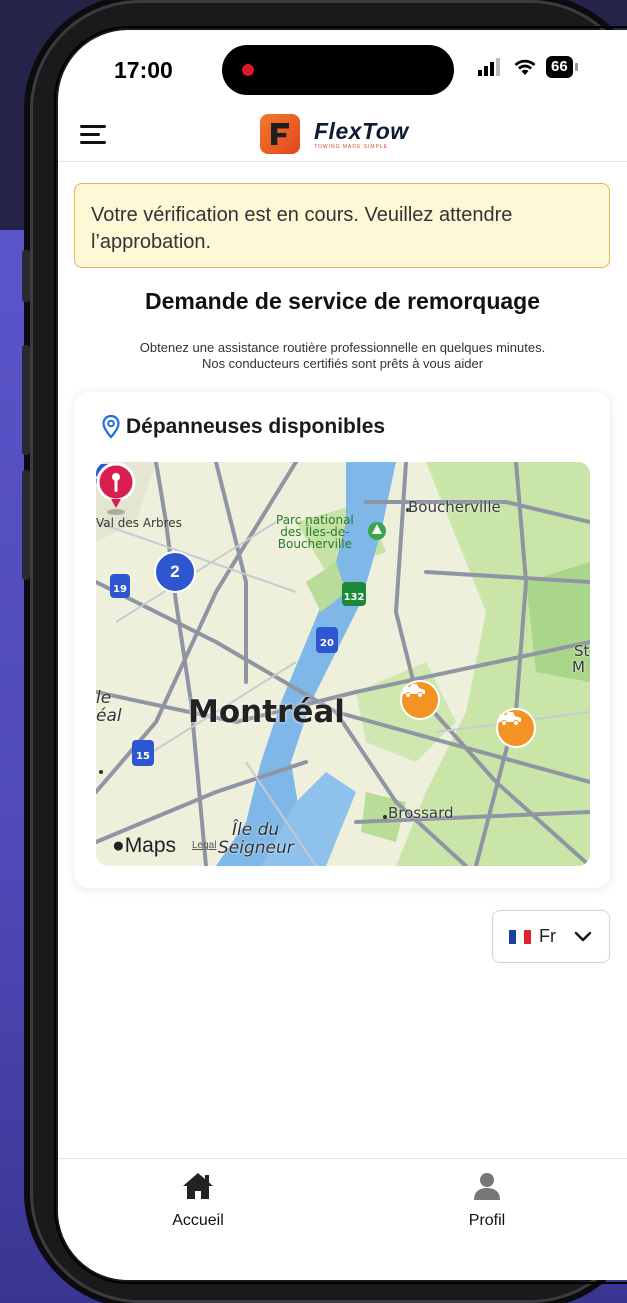 This screenshot has height=1303, width=627. What do you see at coordinates (351, 146) in the screenshot?
I see `logo-tagline: TOWING MADE SIMPLE` at bounding box center [351, 146].